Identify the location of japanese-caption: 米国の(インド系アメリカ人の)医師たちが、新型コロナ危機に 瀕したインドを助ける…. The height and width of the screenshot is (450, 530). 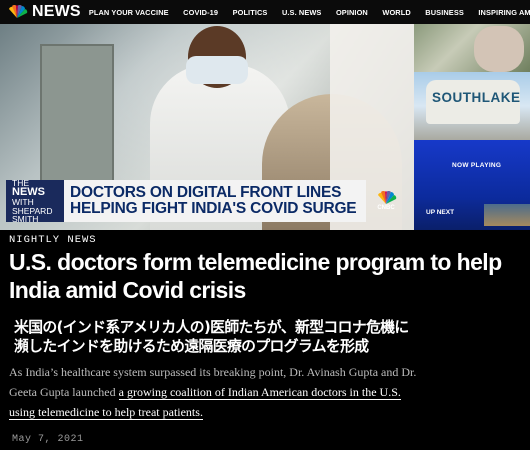
(211, 337).